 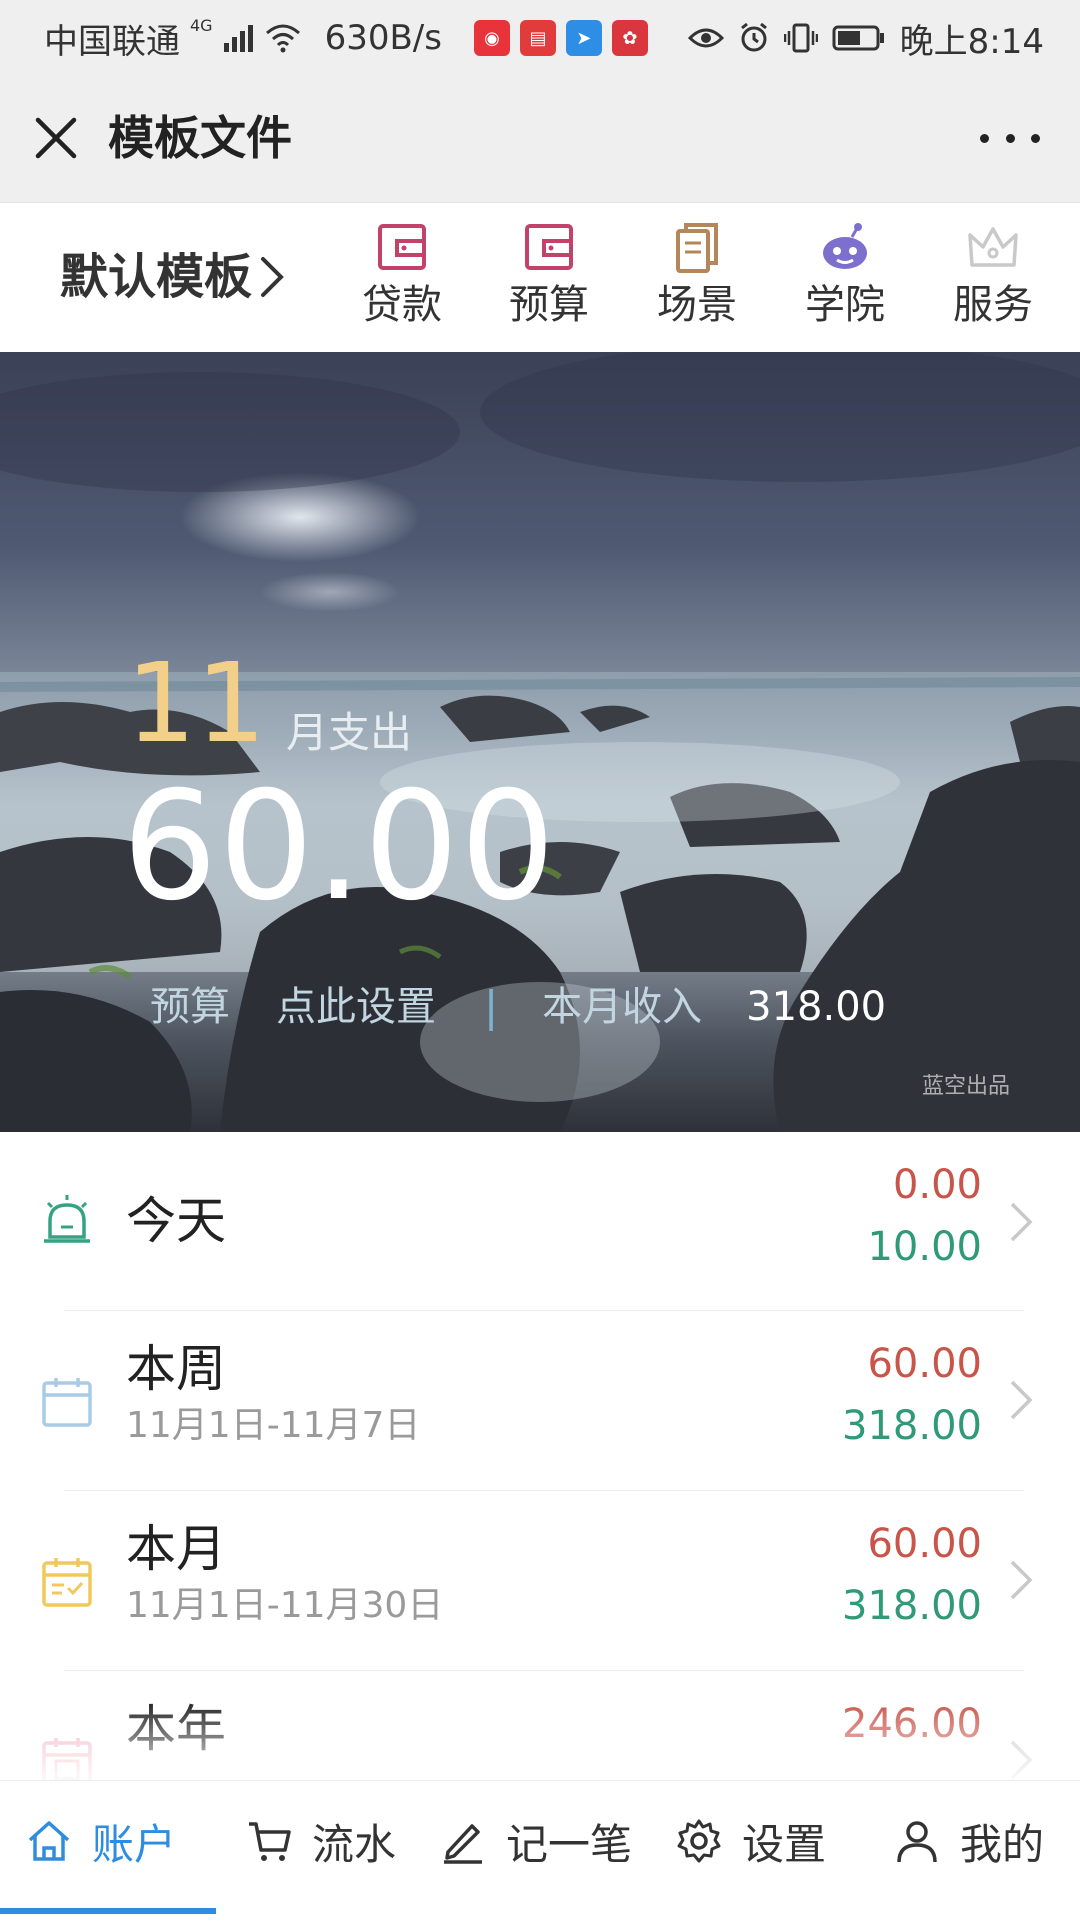 I want to click on summary-row-today: 今天 0.00 10.00, so click(x=540, y=1222).